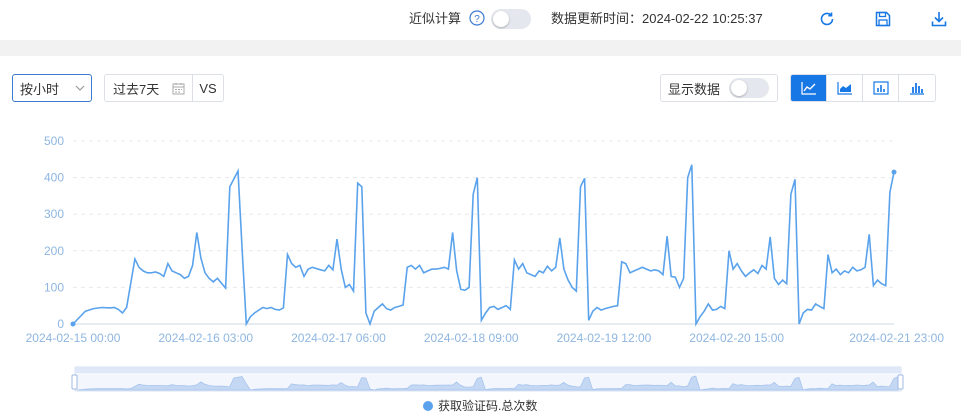  What do you see at coordinates (208, 88) in the screenshot?
I see `compare-button: VS` at bounding box center [208, 88].